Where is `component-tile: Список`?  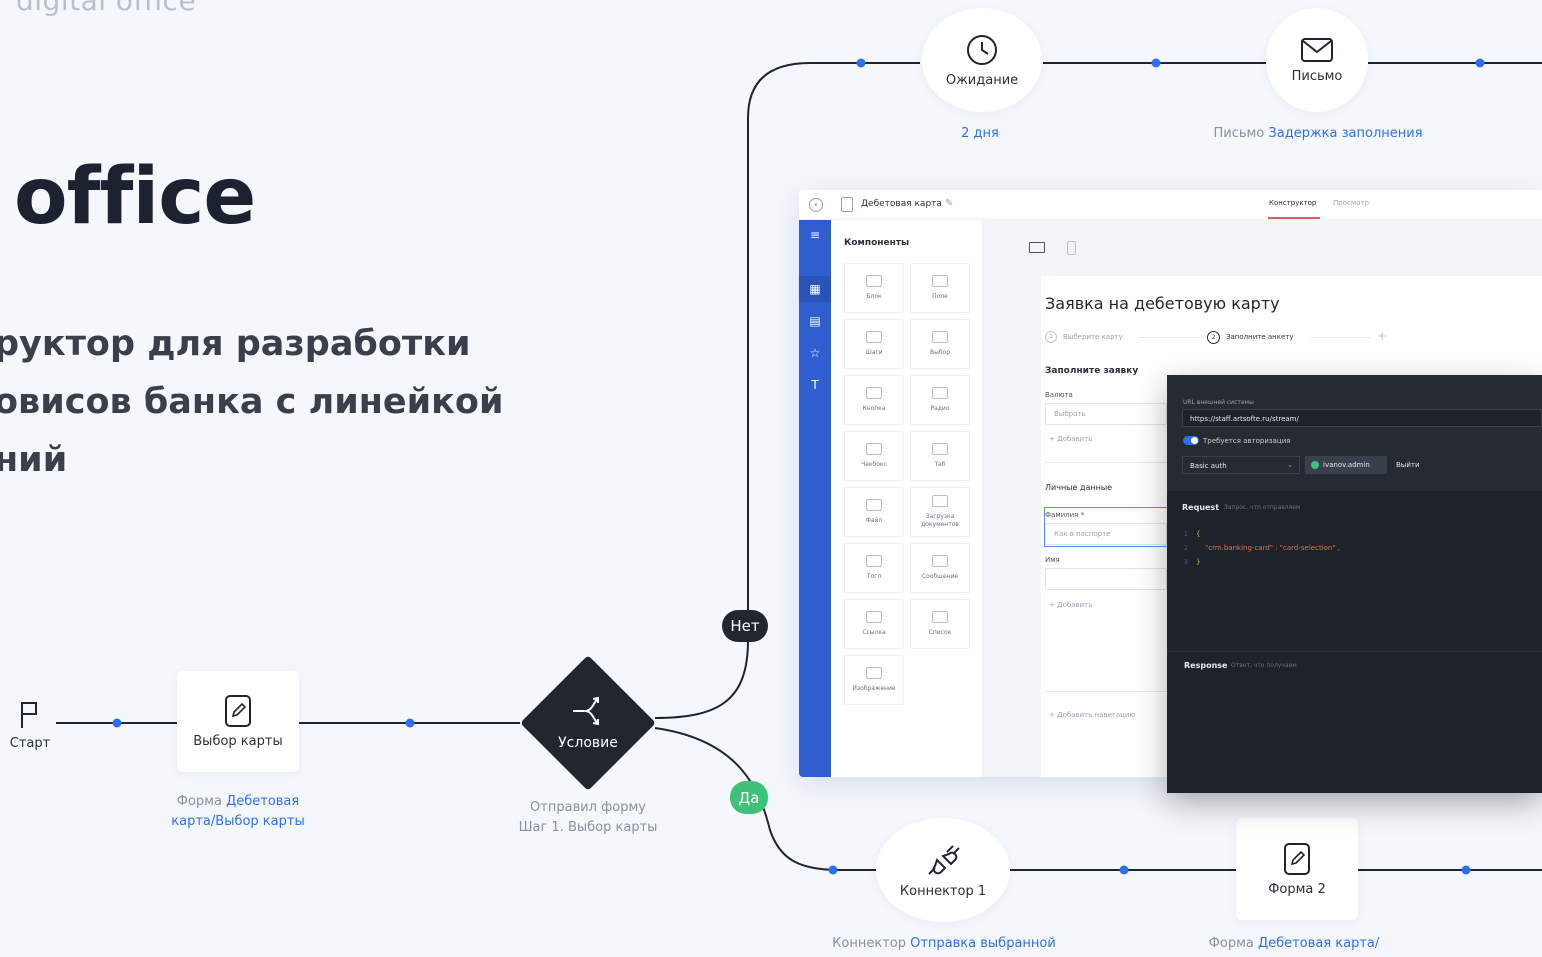 component-tile: Список is located at coordinates (940, 624).